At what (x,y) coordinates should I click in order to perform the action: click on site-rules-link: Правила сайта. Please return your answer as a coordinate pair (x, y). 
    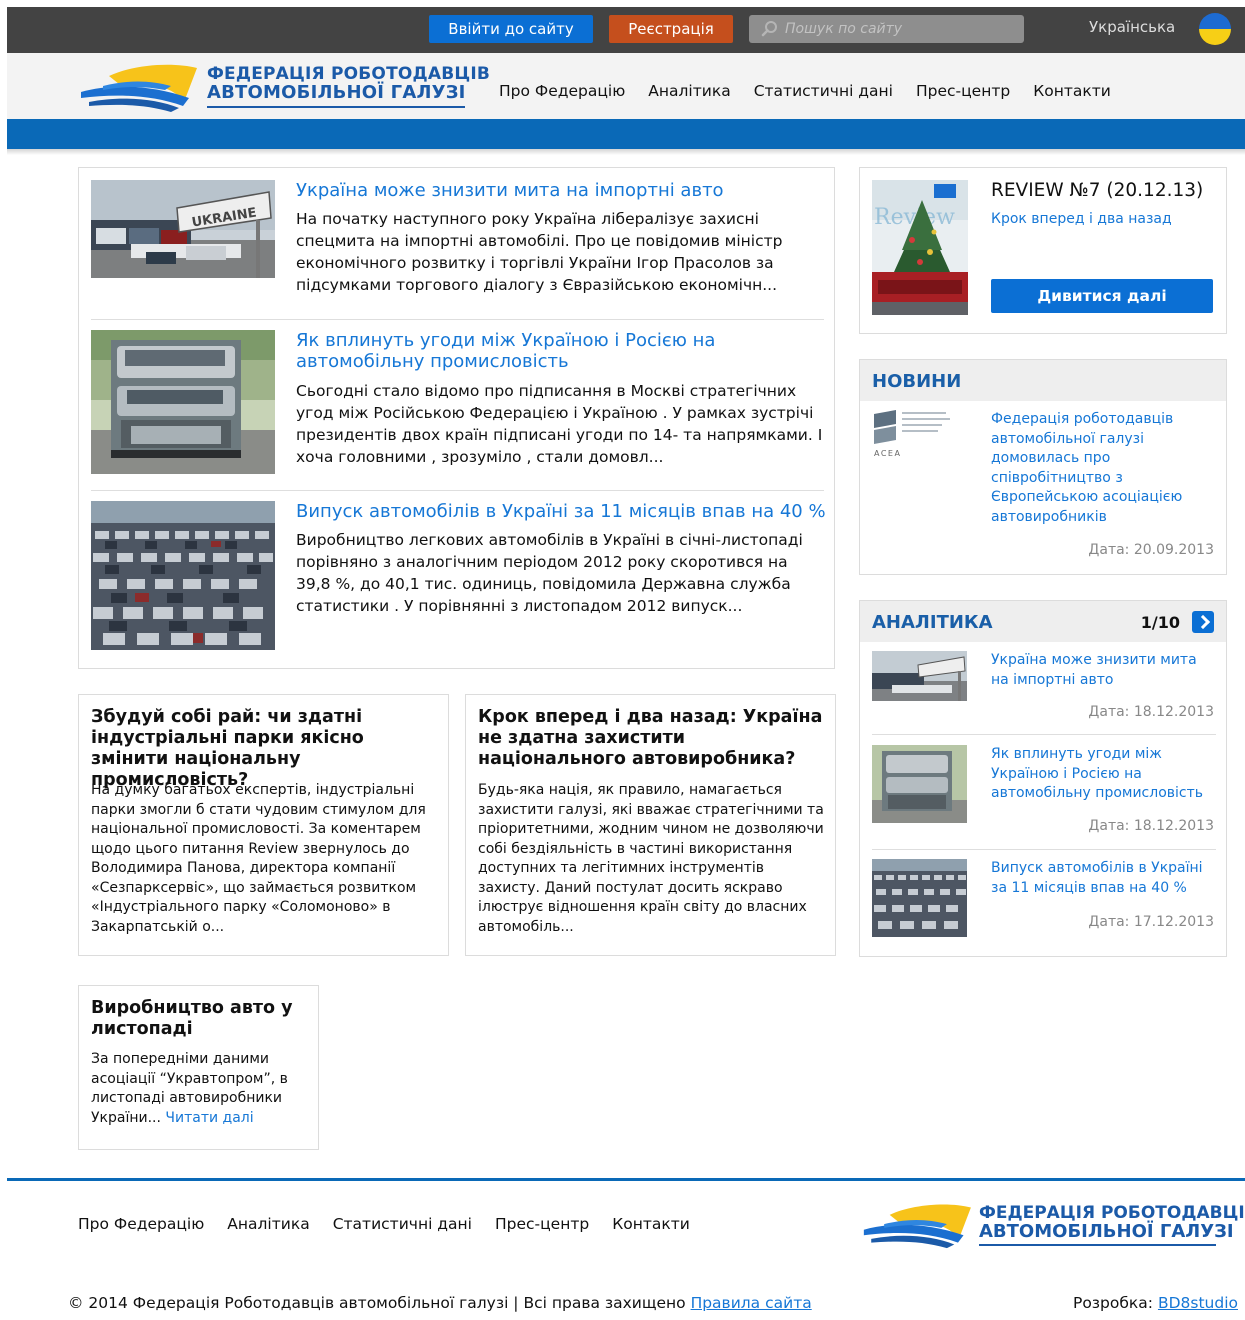
    Looking at the image, I should click on (751, 1303).